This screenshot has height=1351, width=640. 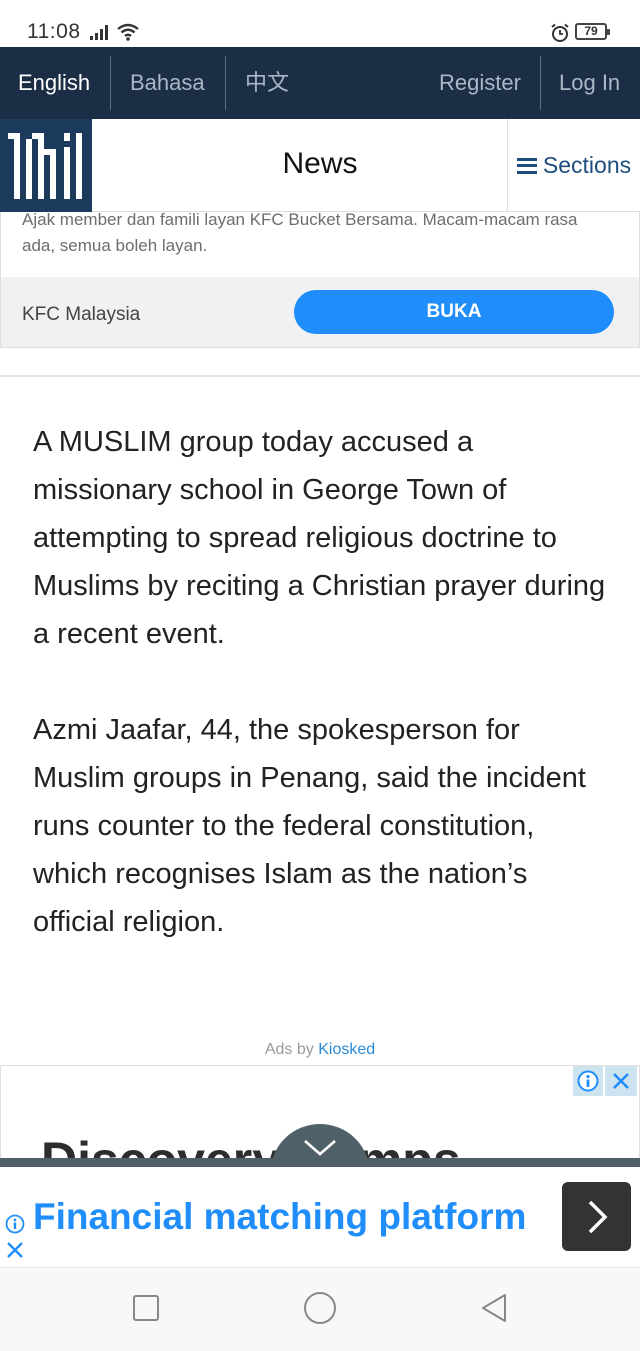 I want to click on recent-apps-icon, so click(x=146, y=1310).